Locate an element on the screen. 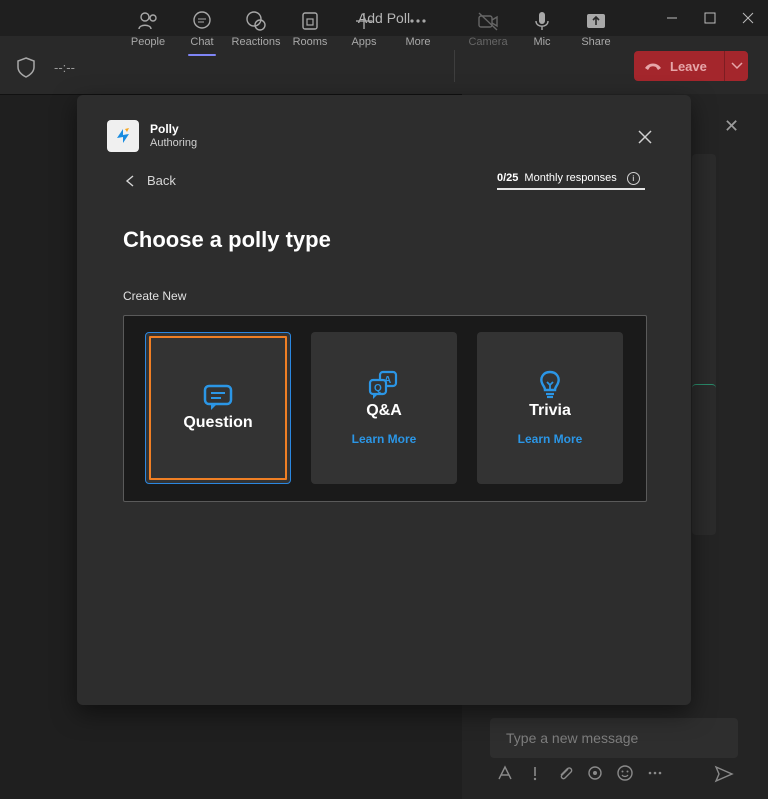 This screenshot has width=768, height=799. quota-label: Monthly responses is located at coordinates (570, 178).